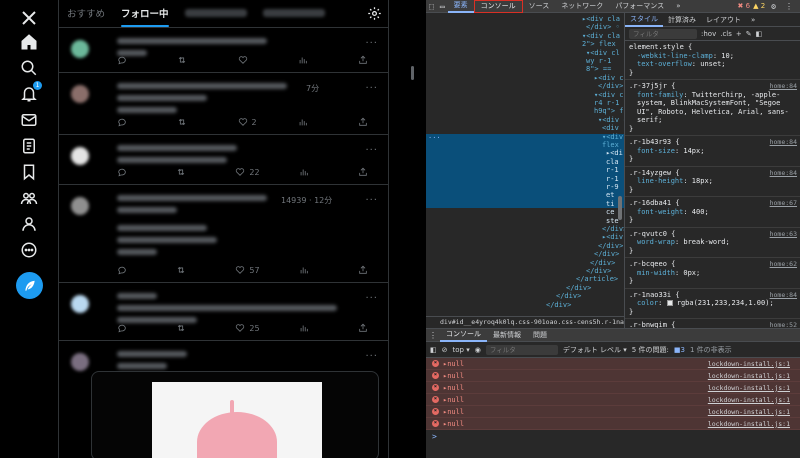 The height and width of the screenshot is (458, 800). What do you see at coordinates (29, 42) in the screenshot?
I see `home-icon` at bounding box center [29, 42].